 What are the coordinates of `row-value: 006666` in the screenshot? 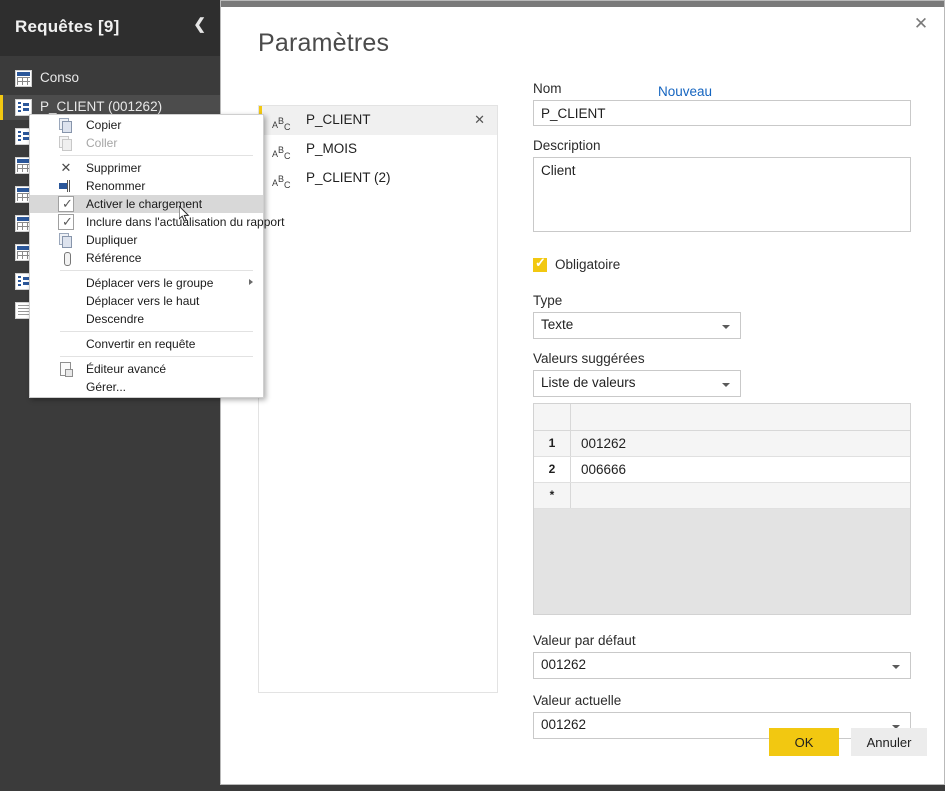 It's located at (604, 469).